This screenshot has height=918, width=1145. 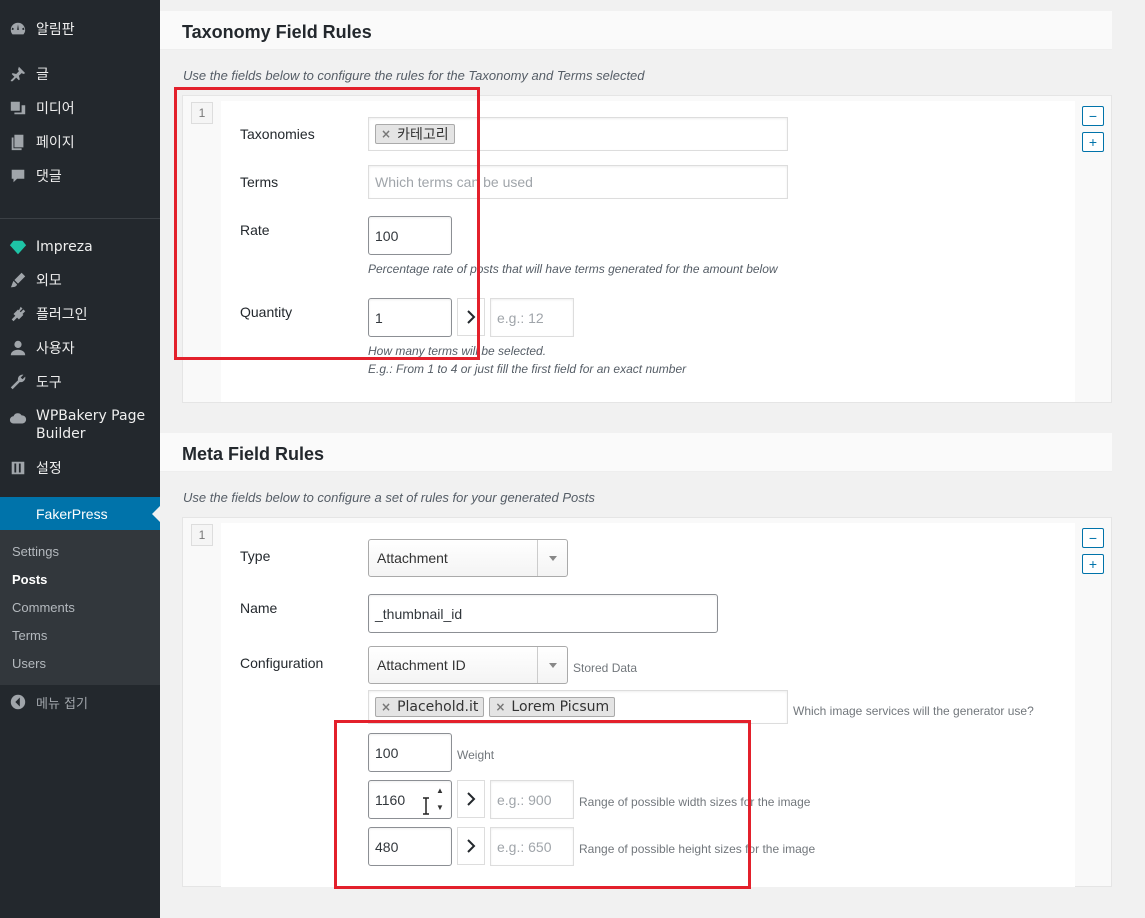 What do you see at coordinates (18, 74) in the screenshot?
I see `pin-icon` at bounding box center [18, 74].